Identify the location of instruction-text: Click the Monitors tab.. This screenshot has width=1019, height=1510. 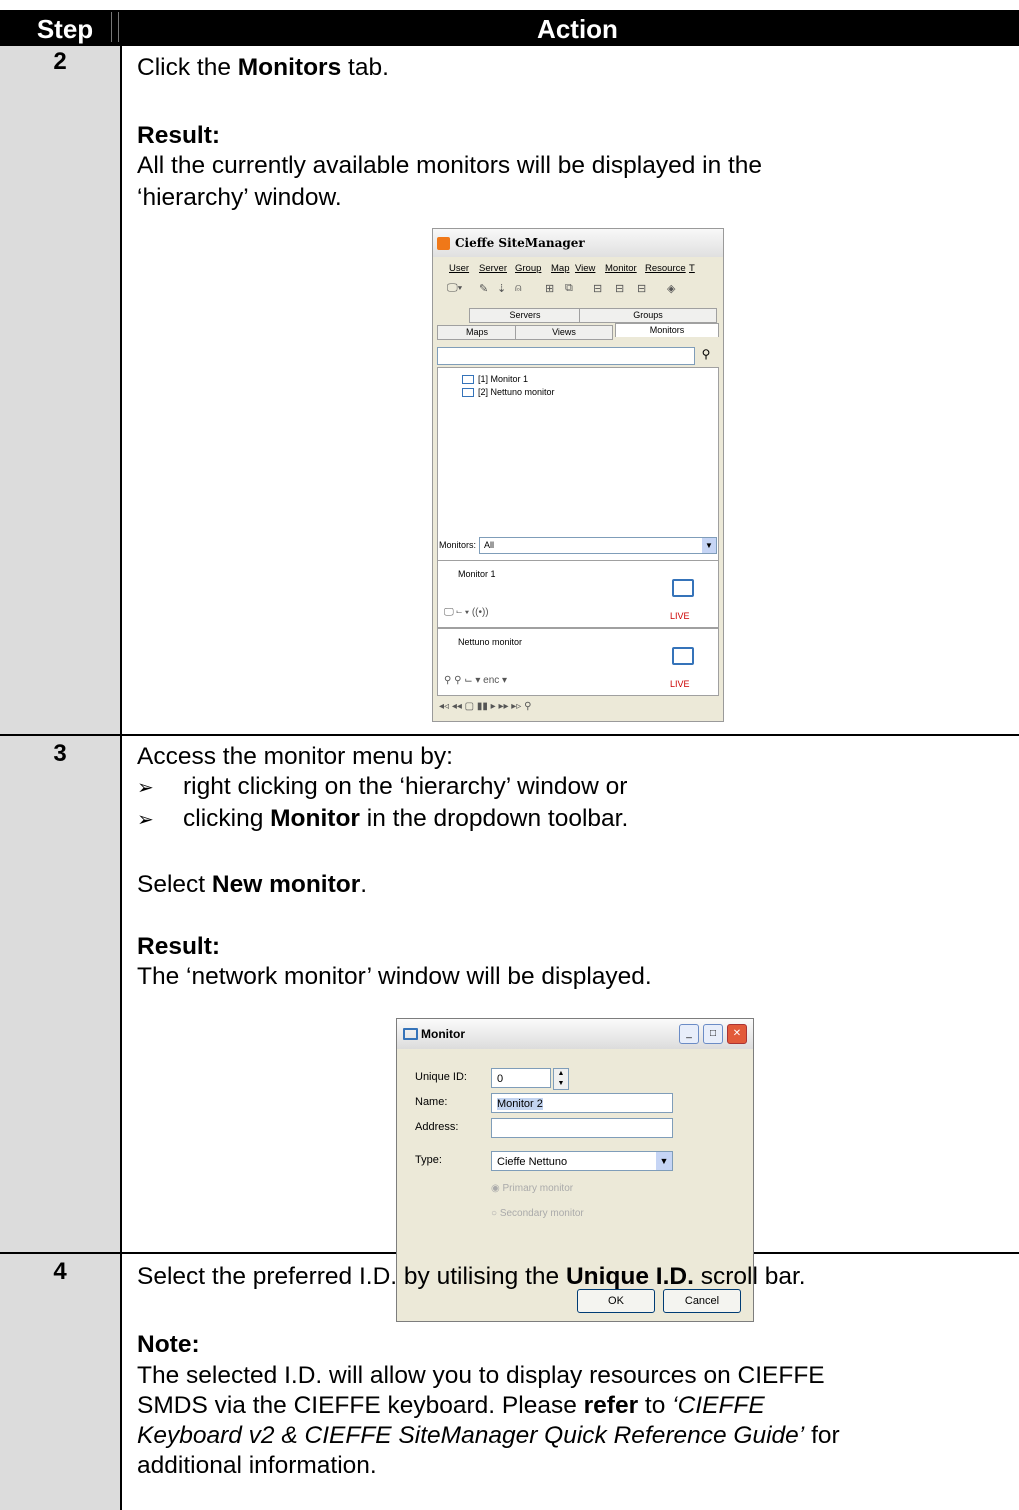
(263, 67).